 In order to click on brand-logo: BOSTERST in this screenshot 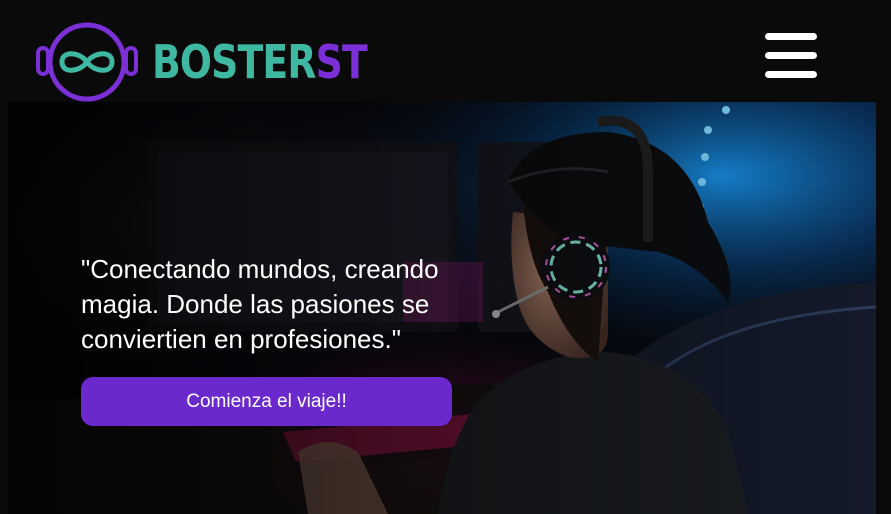, I will do `click(225, 62)`.